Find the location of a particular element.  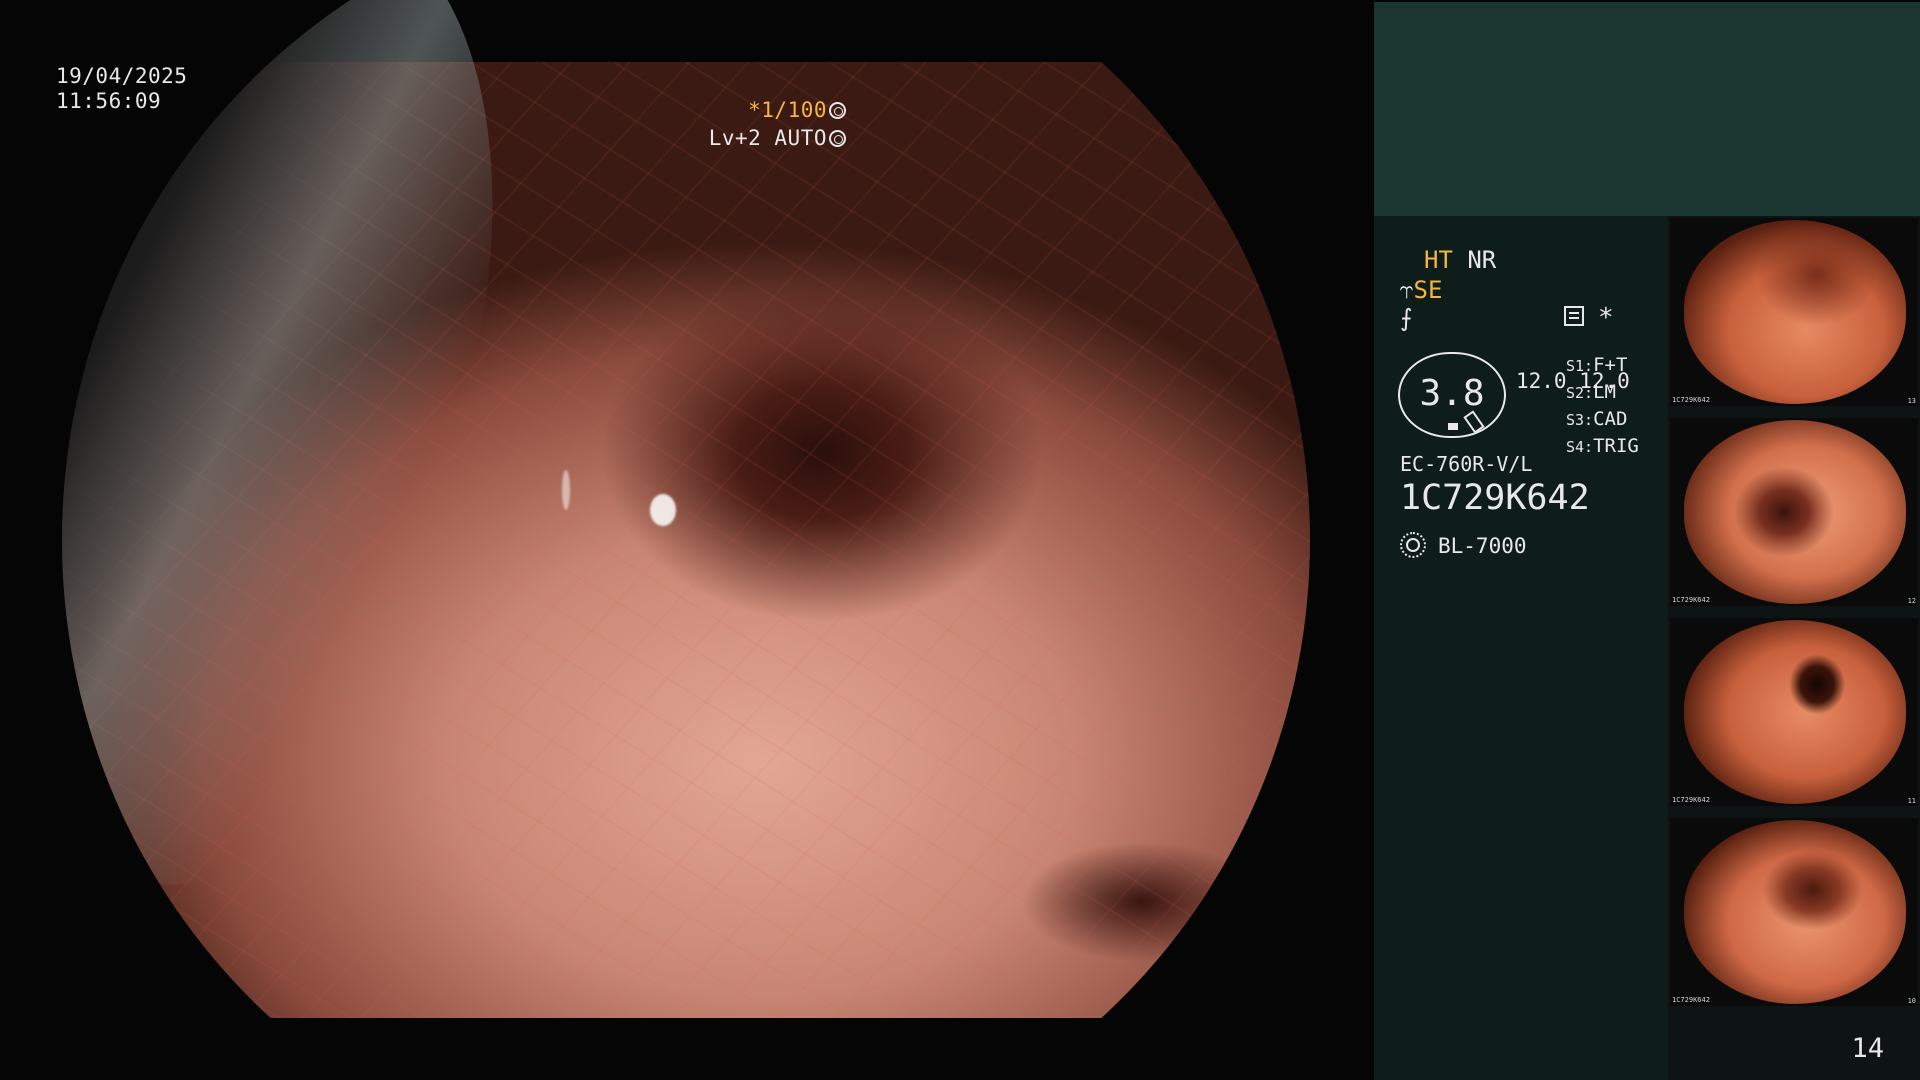

level-readout: Lv+2 AUTO is located at coordinates (777, 138).